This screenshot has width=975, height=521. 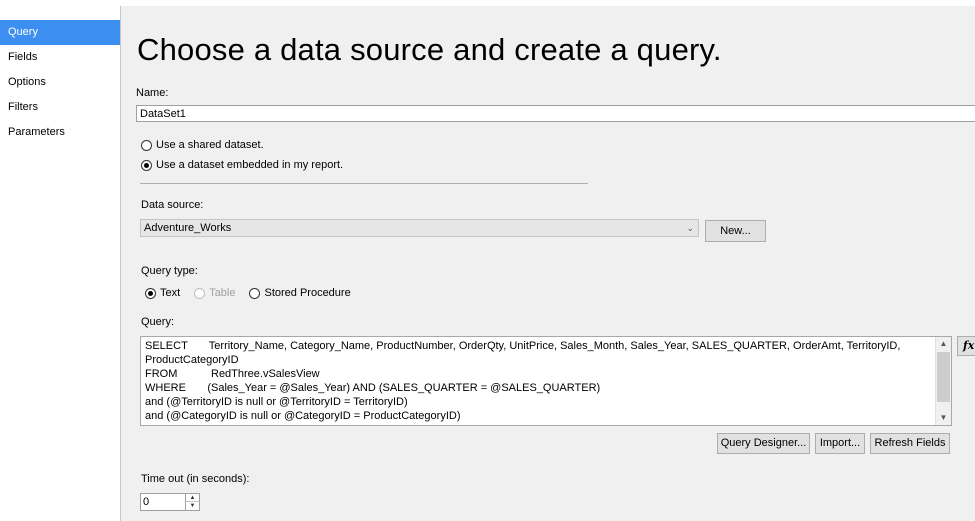 I want to click on shared-dataset-label: Use a shared dataset., so click(x=210, y=145).